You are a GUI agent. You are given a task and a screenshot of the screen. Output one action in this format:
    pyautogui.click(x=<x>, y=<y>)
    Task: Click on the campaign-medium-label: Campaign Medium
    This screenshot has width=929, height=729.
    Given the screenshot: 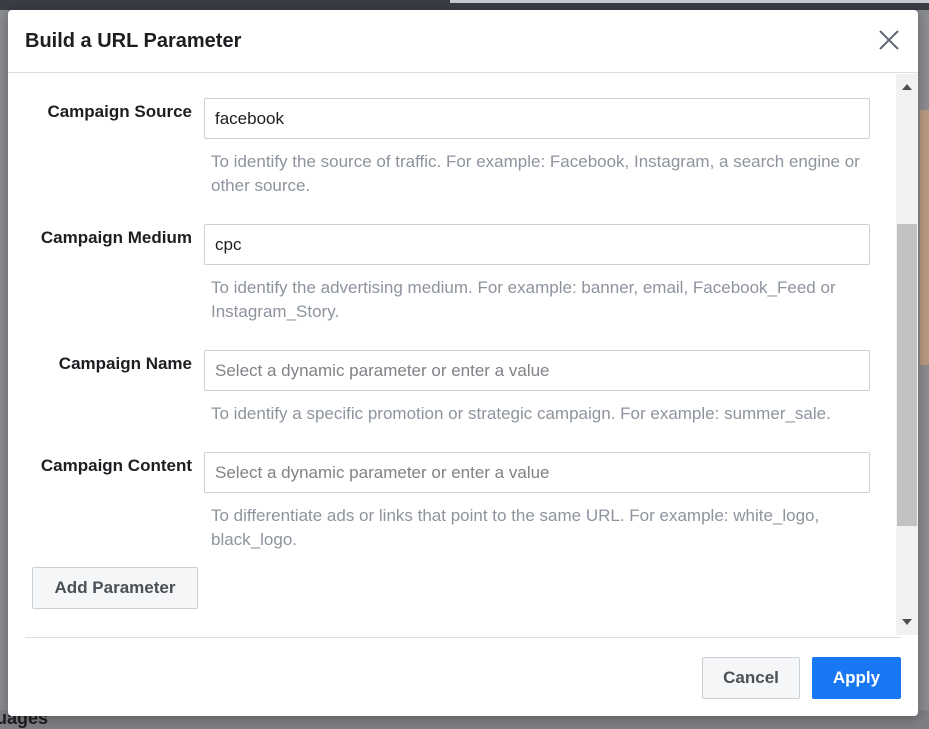 What is the action you would take?
    pyautogui.click(x=116, y=237)
    